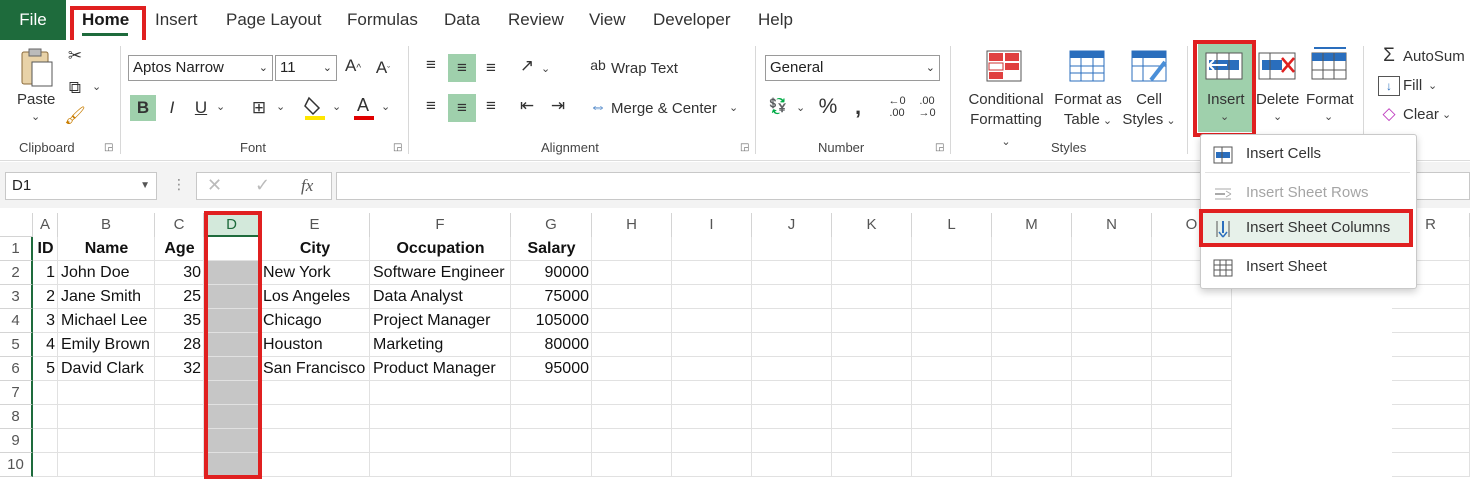 The image size is (1470, 479). Describe the element at coordinates (45, 297) in the screenshot. I see `data-cell: 2` at that location.